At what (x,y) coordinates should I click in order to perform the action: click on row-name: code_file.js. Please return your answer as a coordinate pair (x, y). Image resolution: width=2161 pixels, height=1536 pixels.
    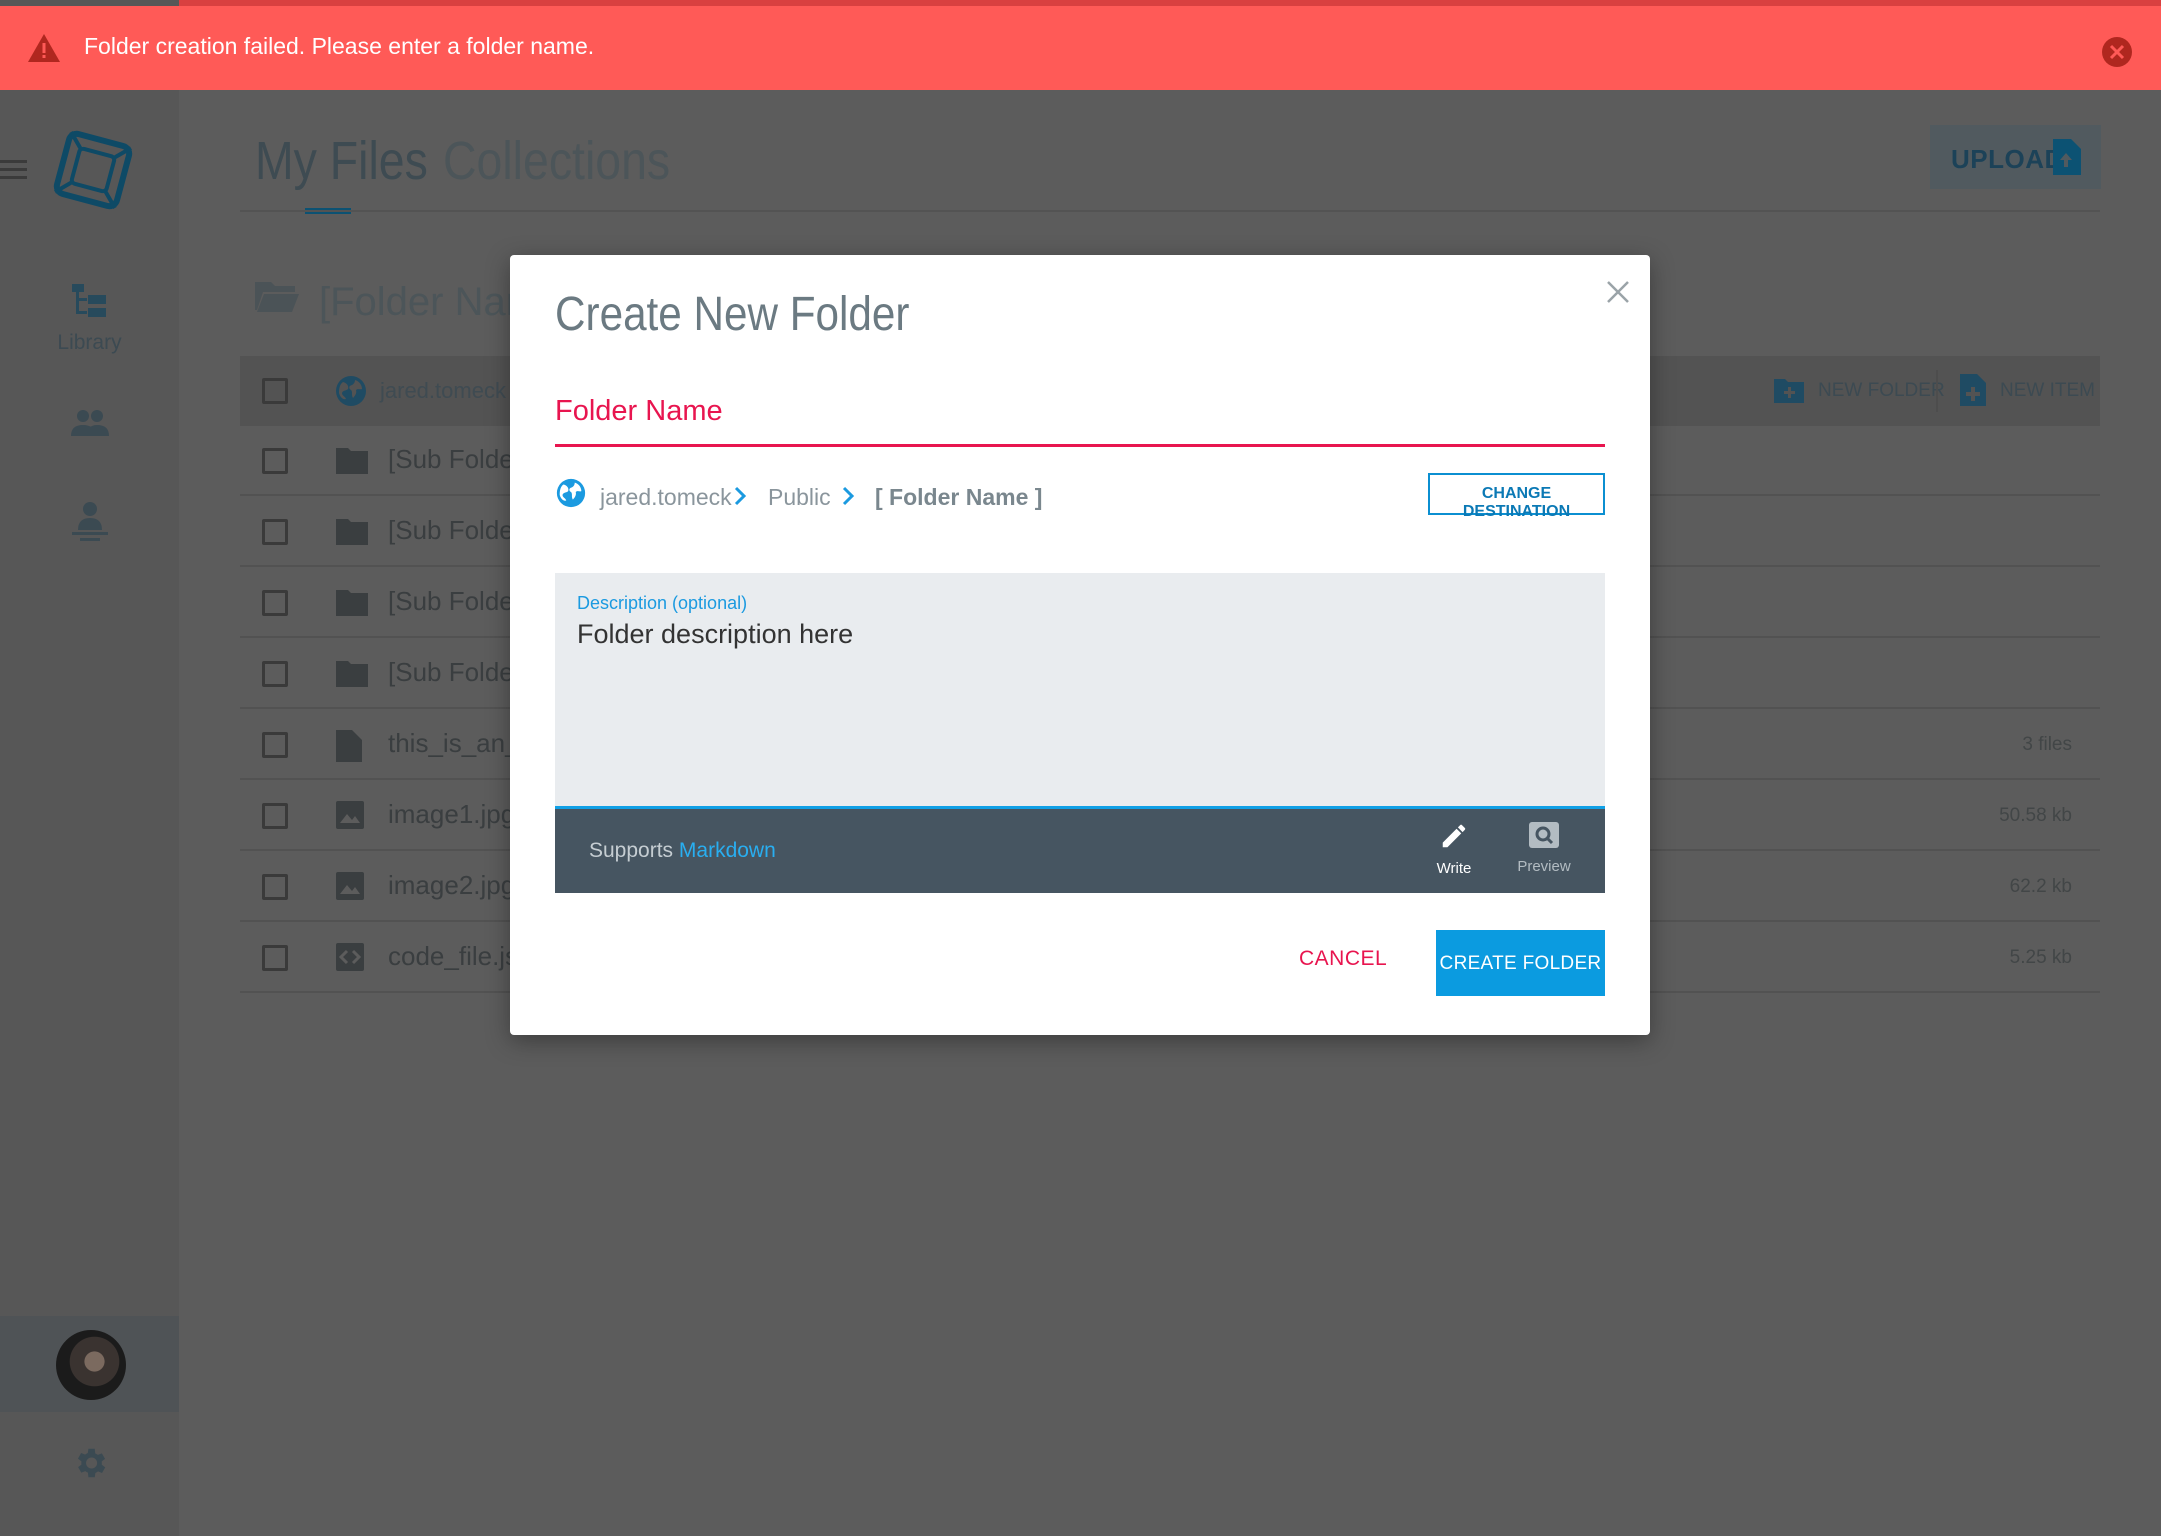
    Looking at the image, I should click on (453, 956).